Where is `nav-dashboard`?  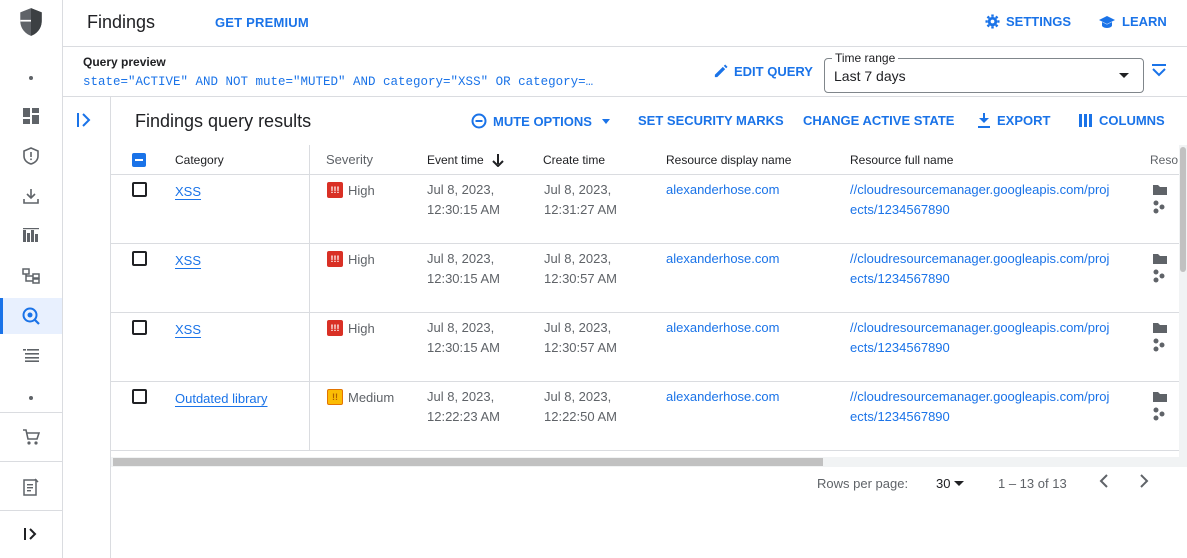
nav-dashboard is located at coordinates (31, 116).